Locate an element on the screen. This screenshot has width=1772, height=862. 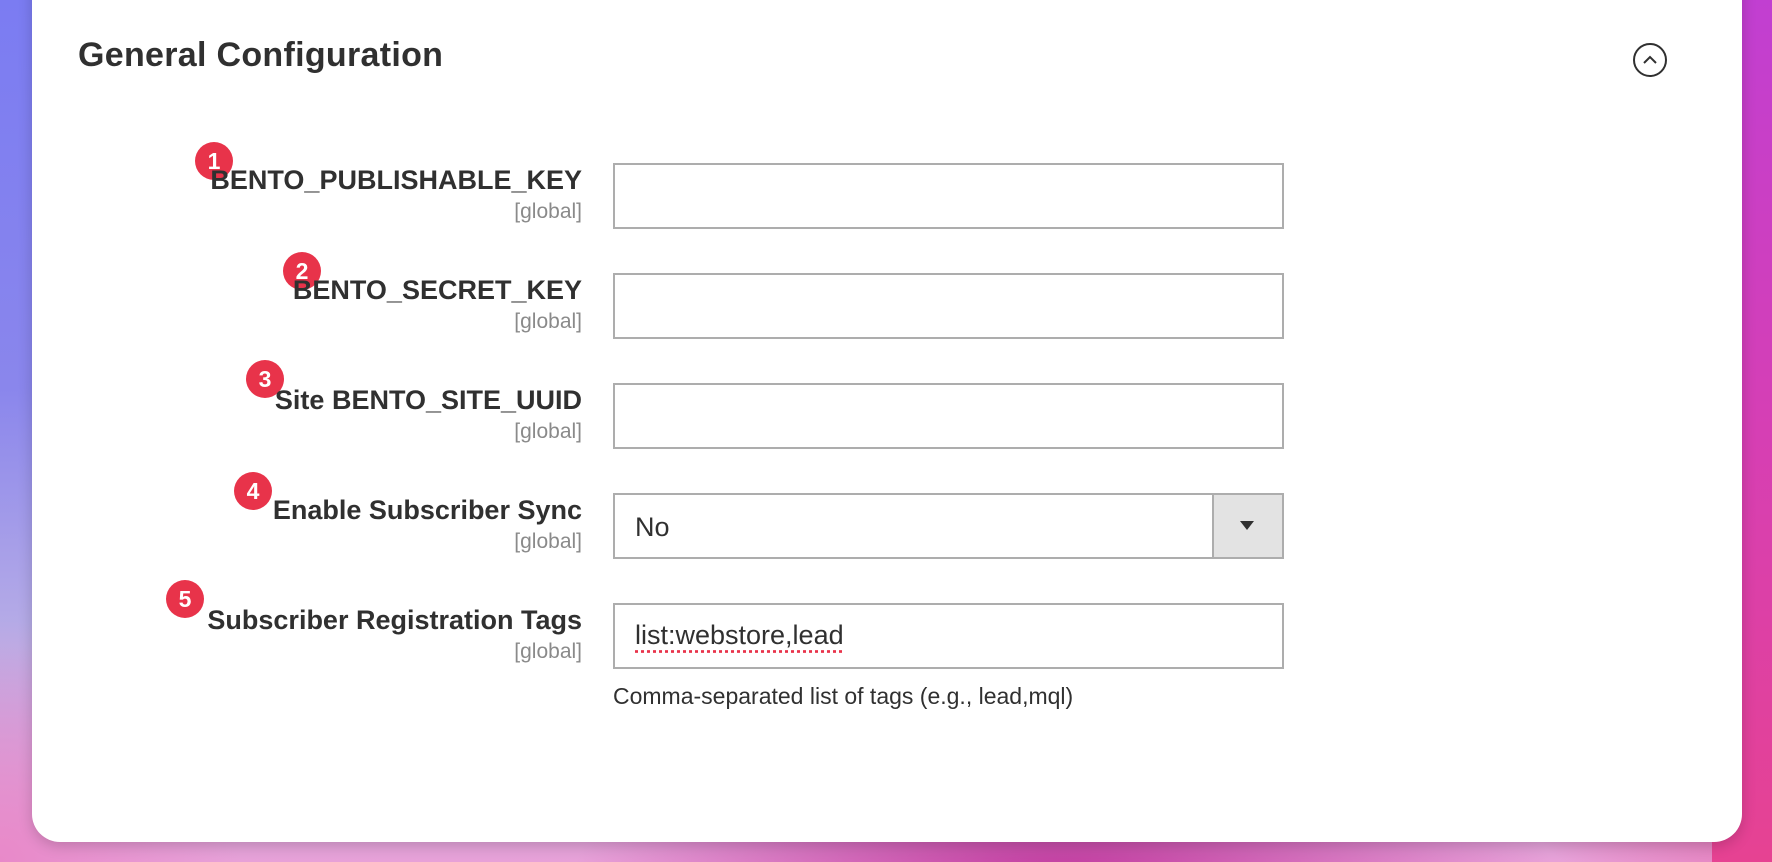
select-arrow-button is located at coordinates (1247, 526).